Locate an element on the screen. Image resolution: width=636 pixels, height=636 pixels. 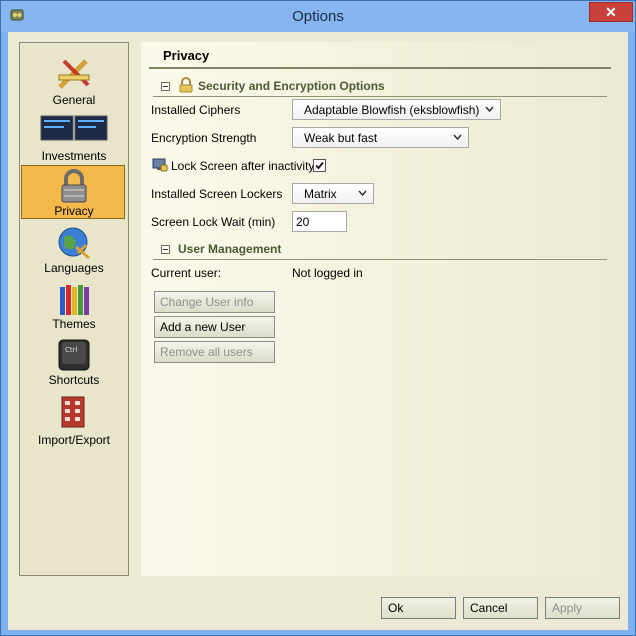
window-title: Options is located at coordinates (318, 16).